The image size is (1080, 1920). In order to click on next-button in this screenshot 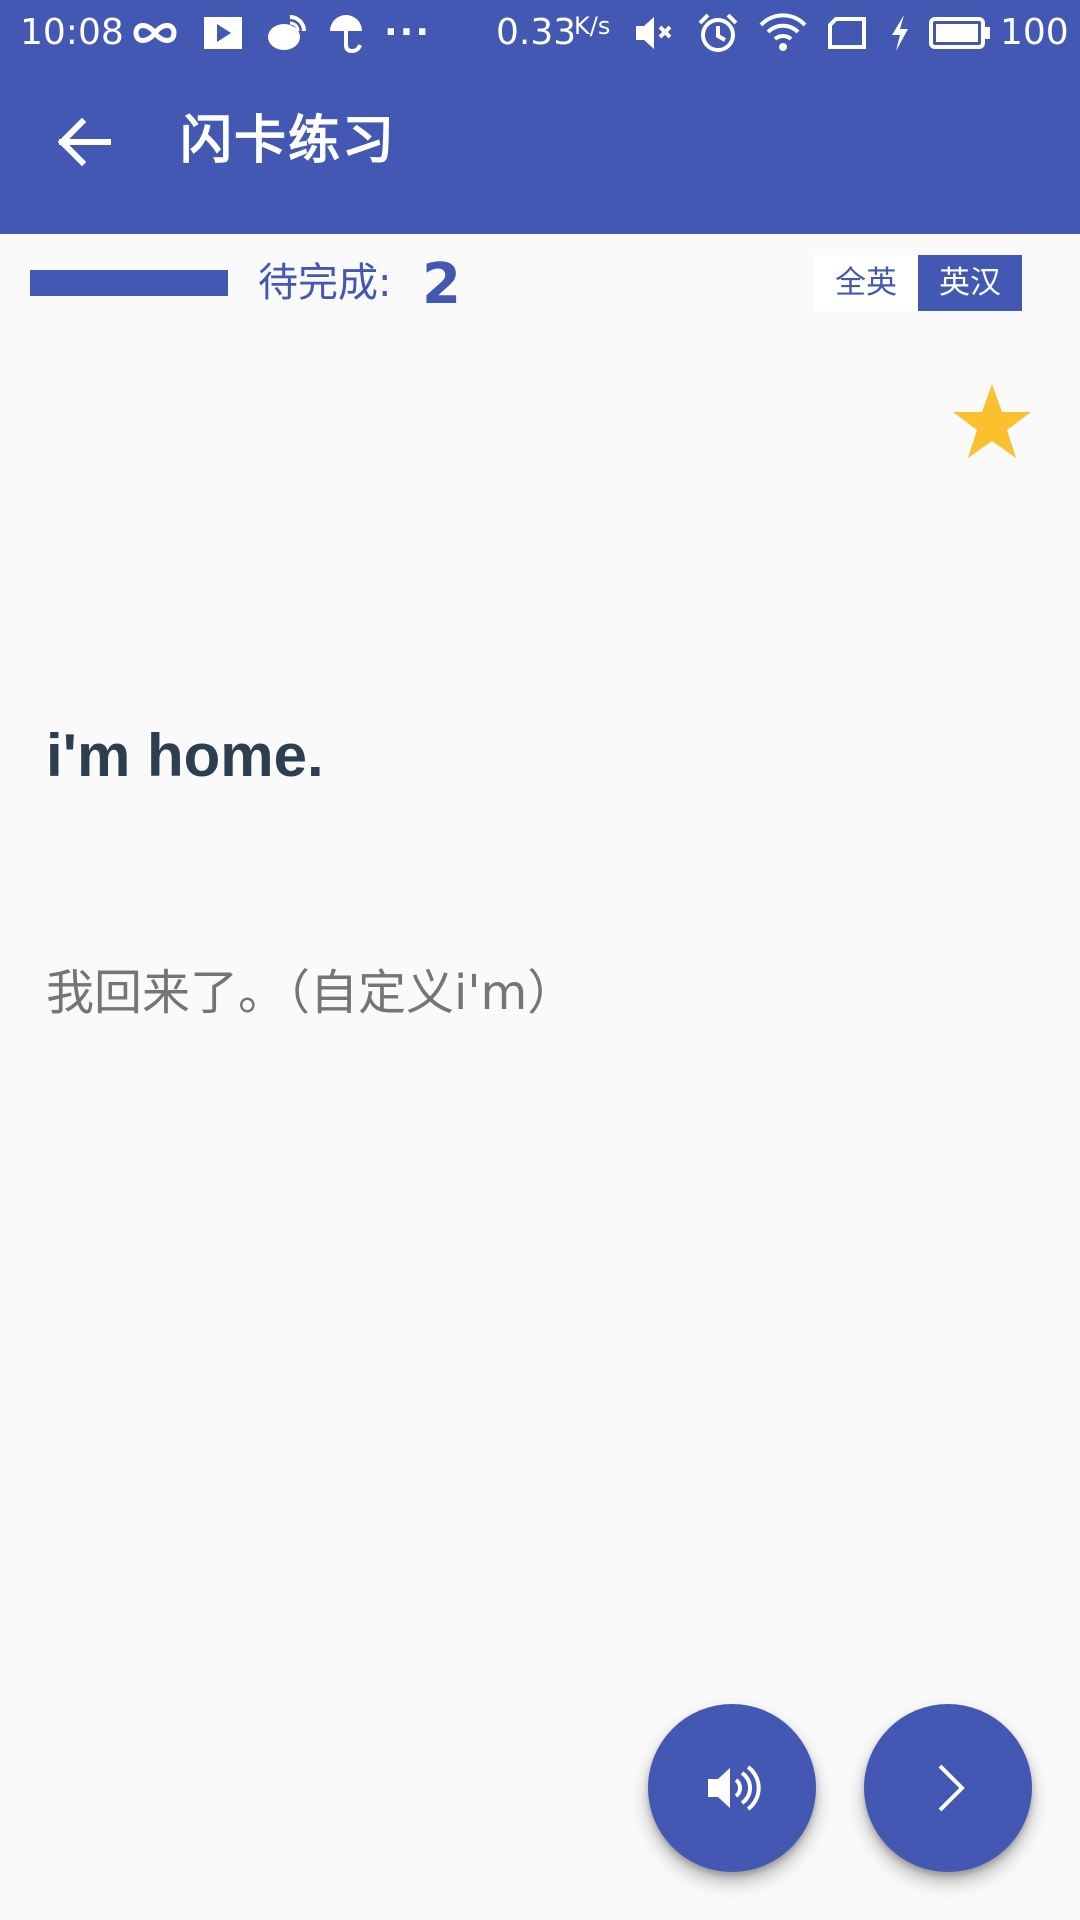, I will do `click(948, 1788)`.